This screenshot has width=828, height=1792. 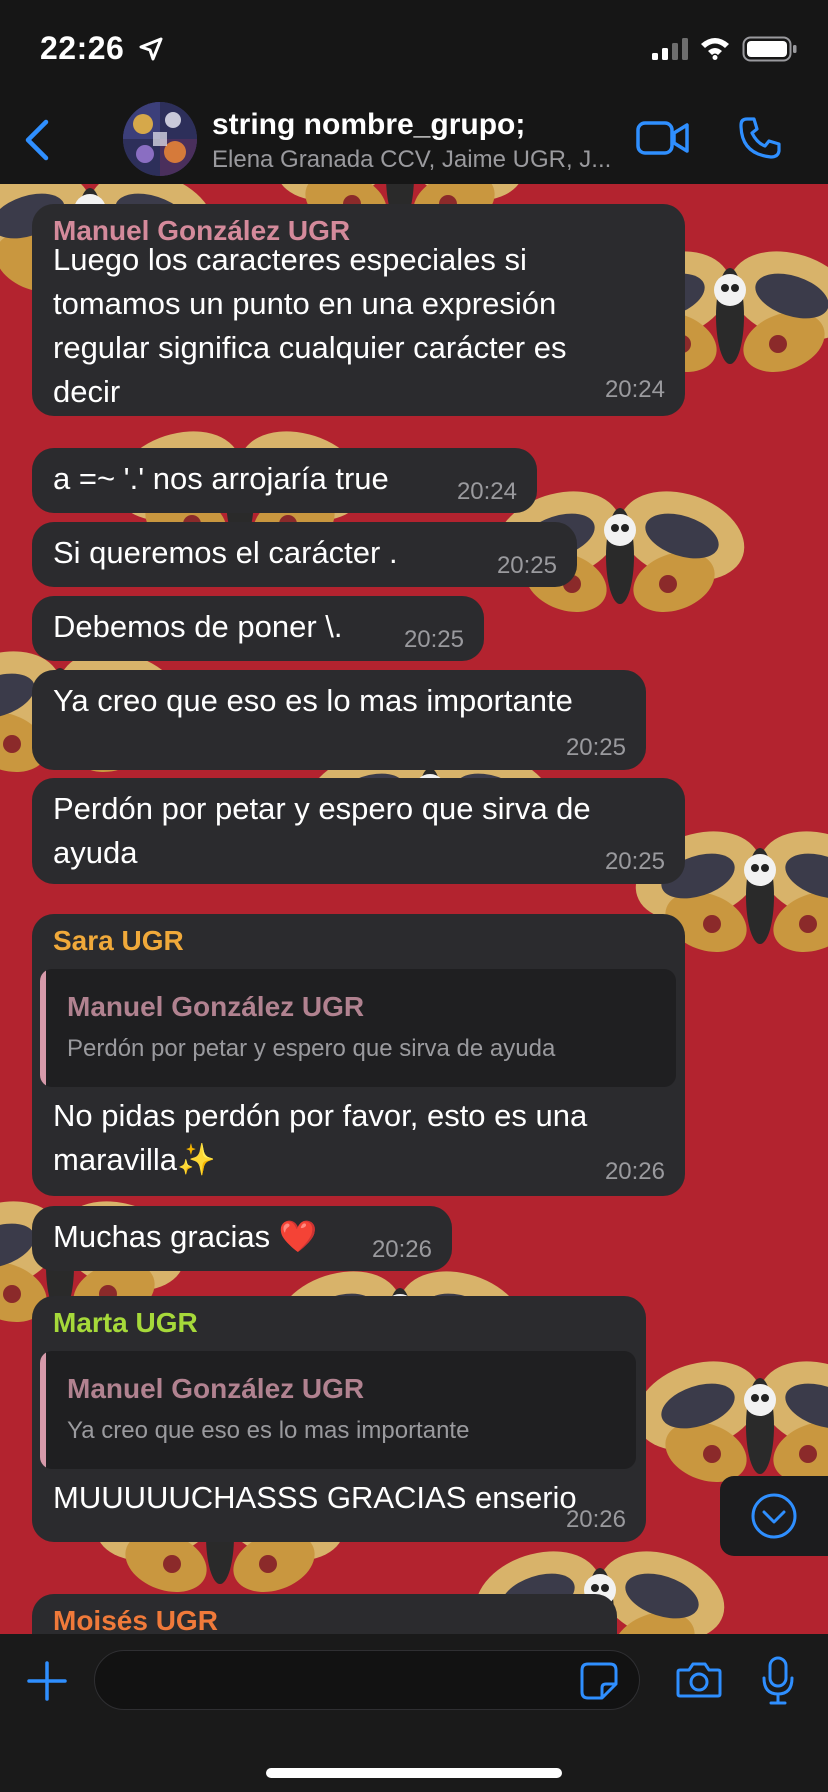 I want to click on location-arrow-icon, so click(x=151, y=49).